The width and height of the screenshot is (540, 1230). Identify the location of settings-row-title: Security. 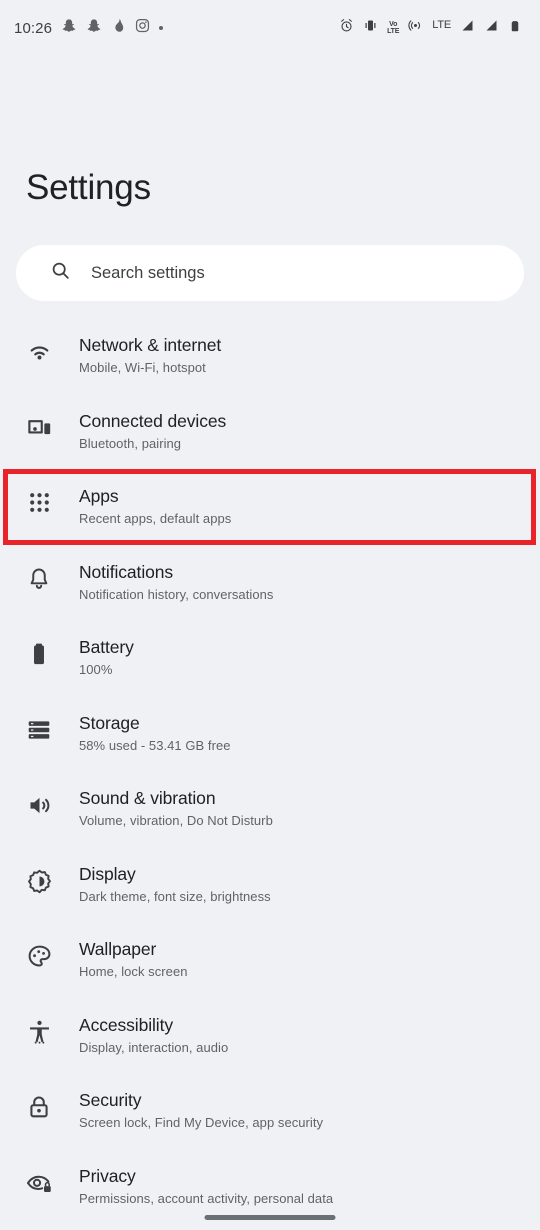
(110, 1100).